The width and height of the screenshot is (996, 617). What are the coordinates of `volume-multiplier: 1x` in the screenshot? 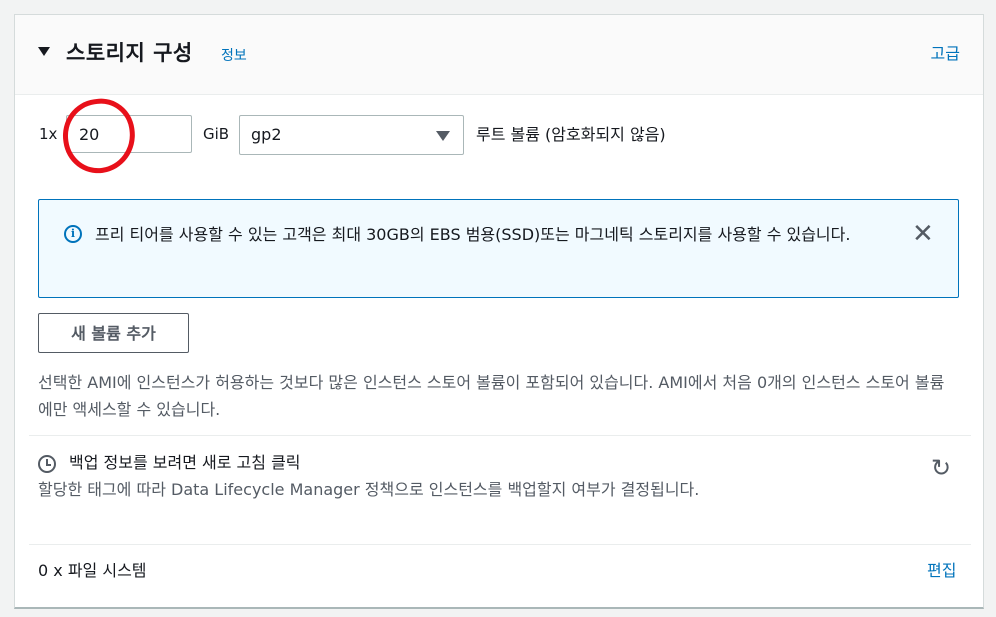 It's located at (48, 134).